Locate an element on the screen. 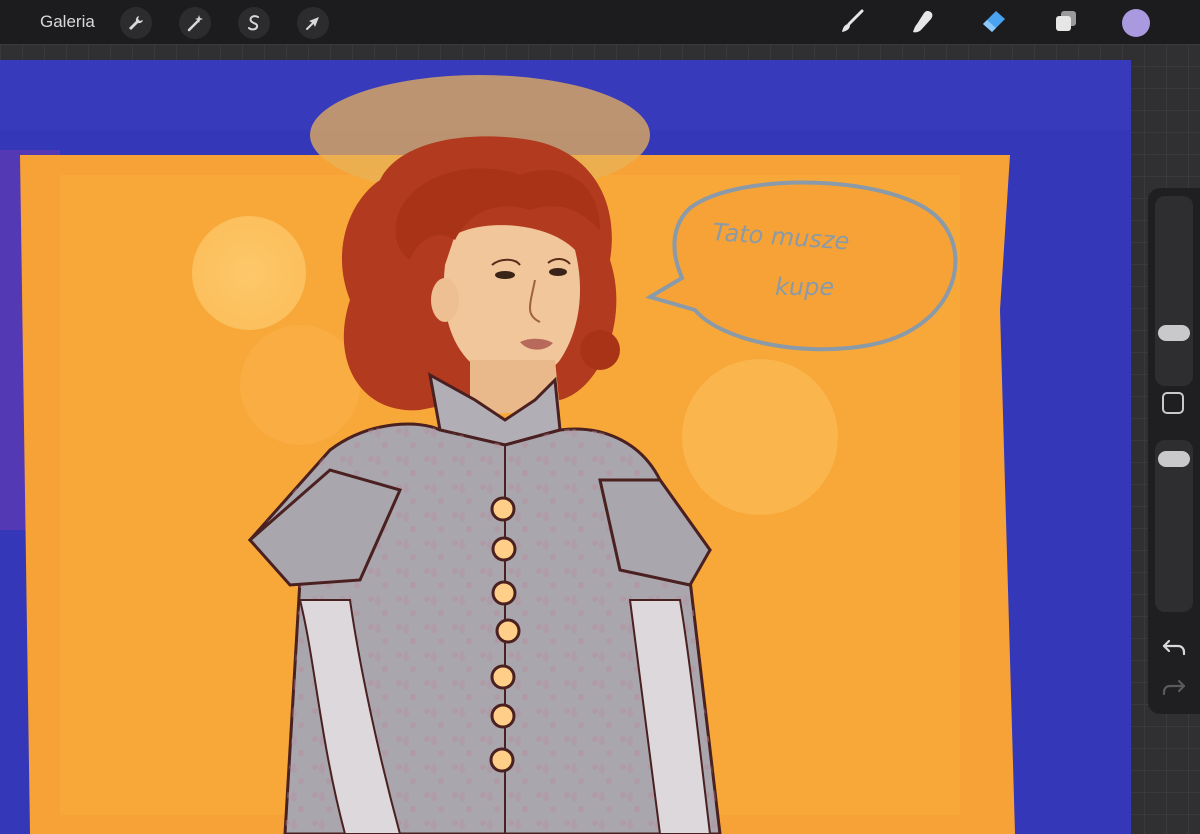  opacity-slider is located at coordinates (1174, 526).